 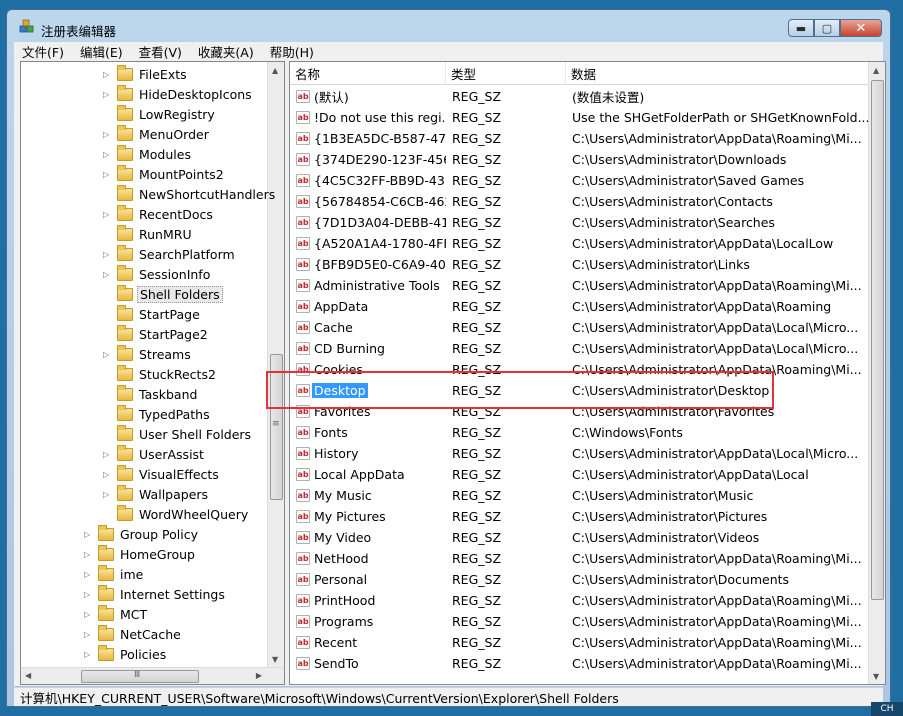 I want to click on tree-item: ▷ RecentDocs, so click(x=159, y=214).